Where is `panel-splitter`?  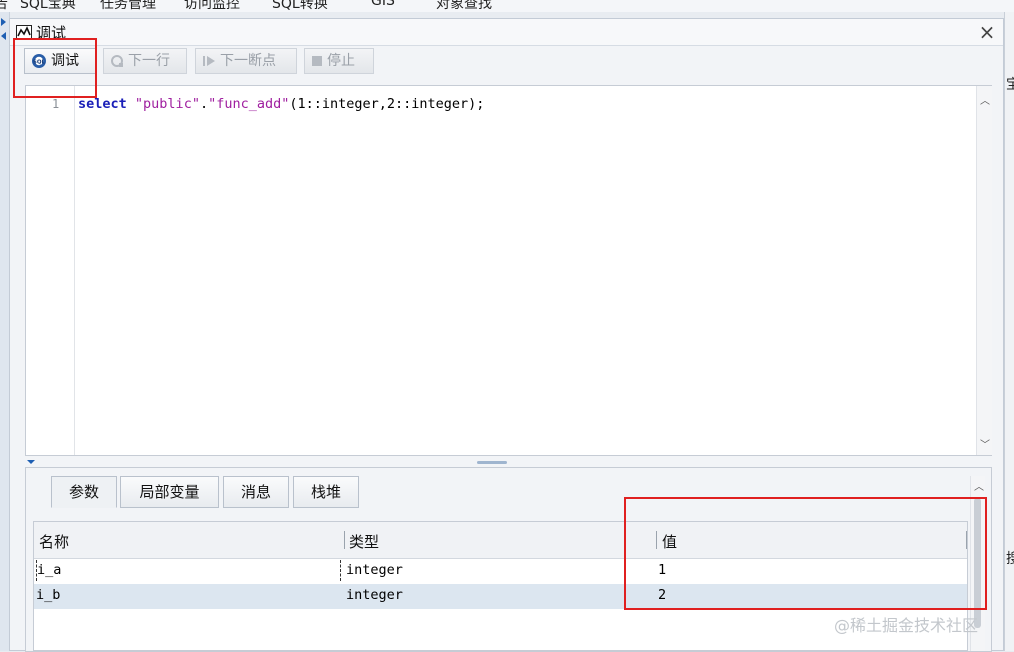 panel-splitter is located at coordinates (508, 462).